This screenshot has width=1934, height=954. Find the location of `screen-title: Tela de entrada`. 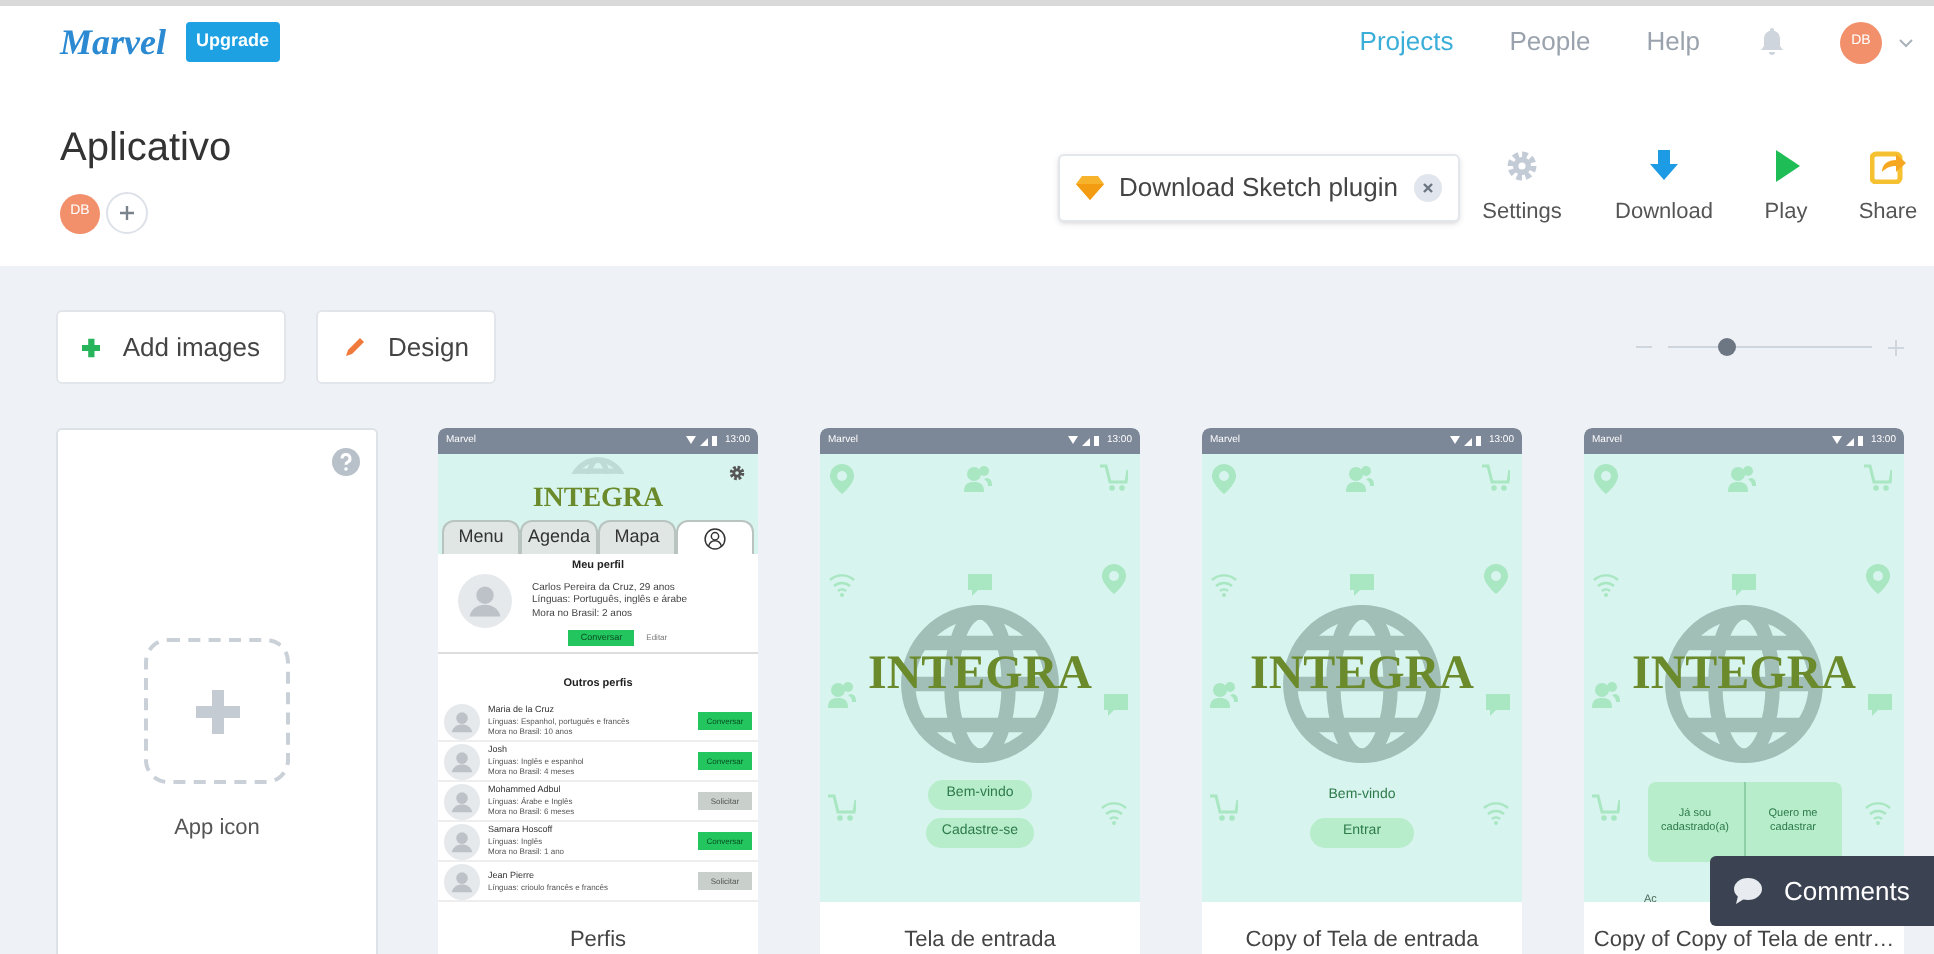

screen-title: Tela de entrada is located at coordinates (980, 940).